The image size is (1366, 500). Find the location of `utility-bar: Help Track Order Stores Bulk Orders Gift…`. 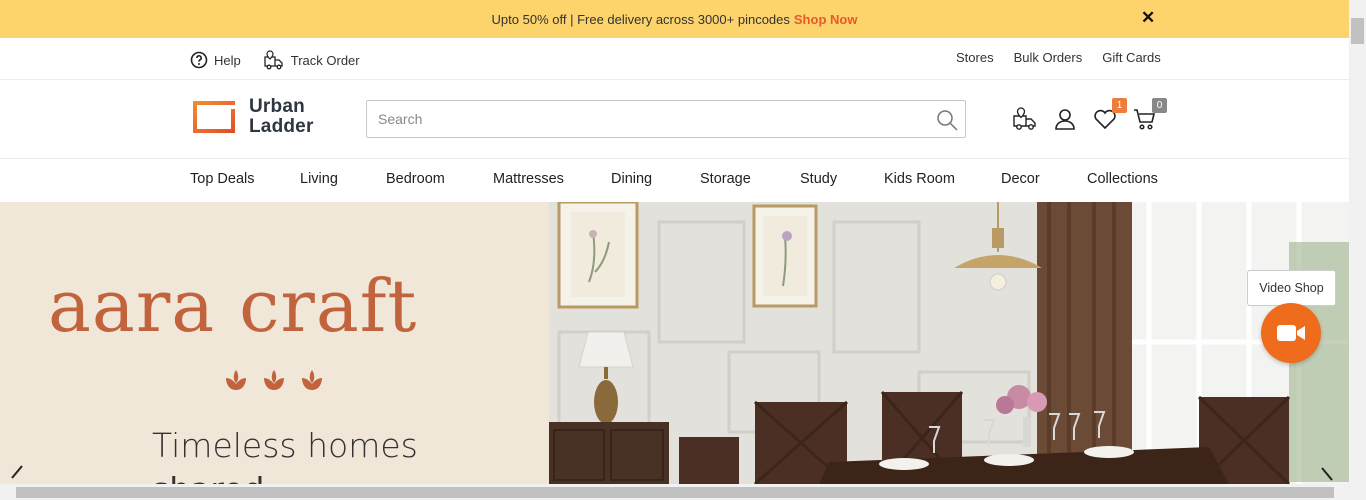

utility-bar: Help Track Order Stores Bulk Orders Gift… is located at coordinates (674, 59).